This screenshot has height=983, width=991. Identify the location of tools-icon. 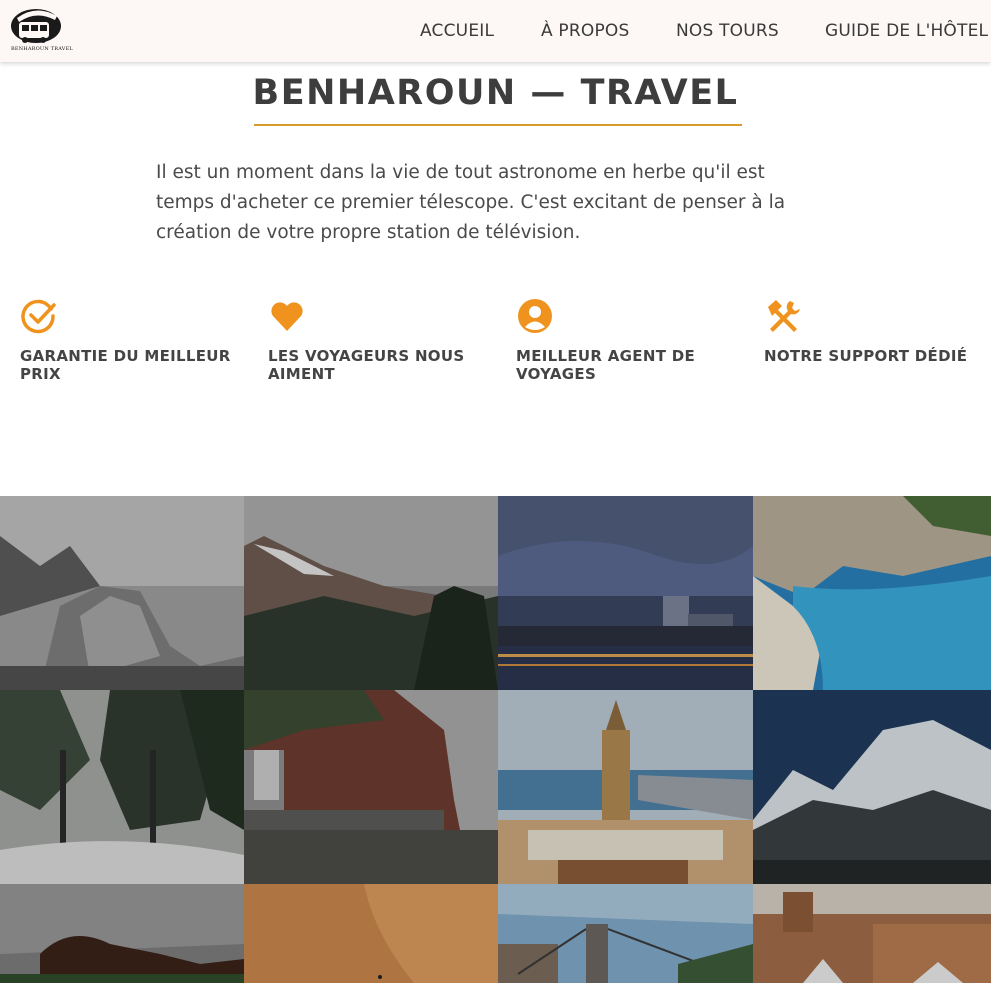
(876, 316).